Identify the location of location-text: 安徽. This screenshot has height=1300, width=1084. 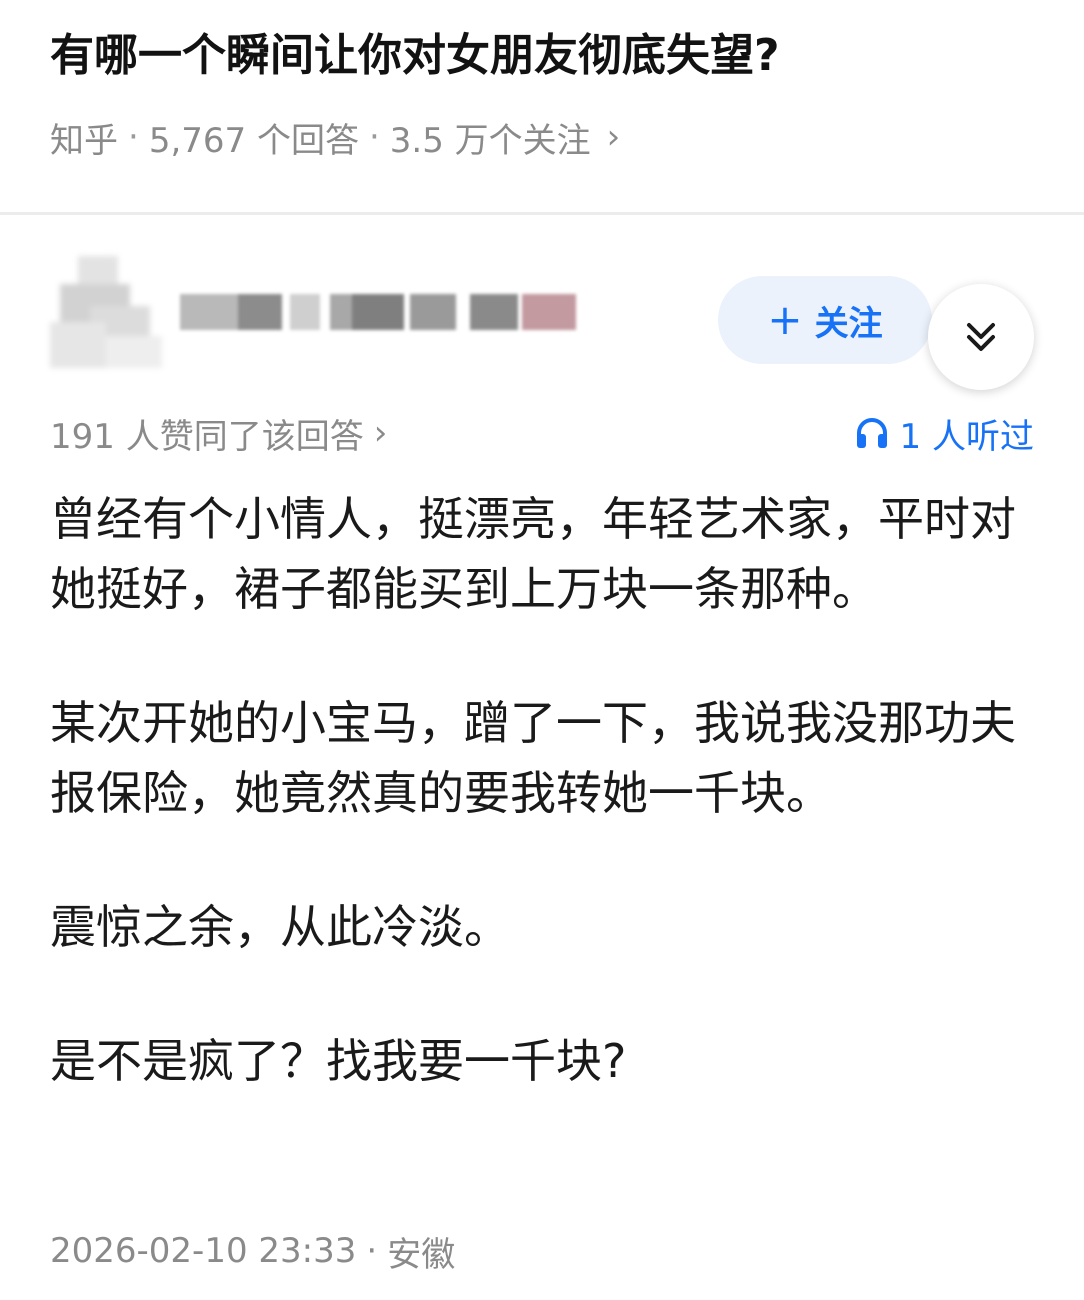
(421, 1254).